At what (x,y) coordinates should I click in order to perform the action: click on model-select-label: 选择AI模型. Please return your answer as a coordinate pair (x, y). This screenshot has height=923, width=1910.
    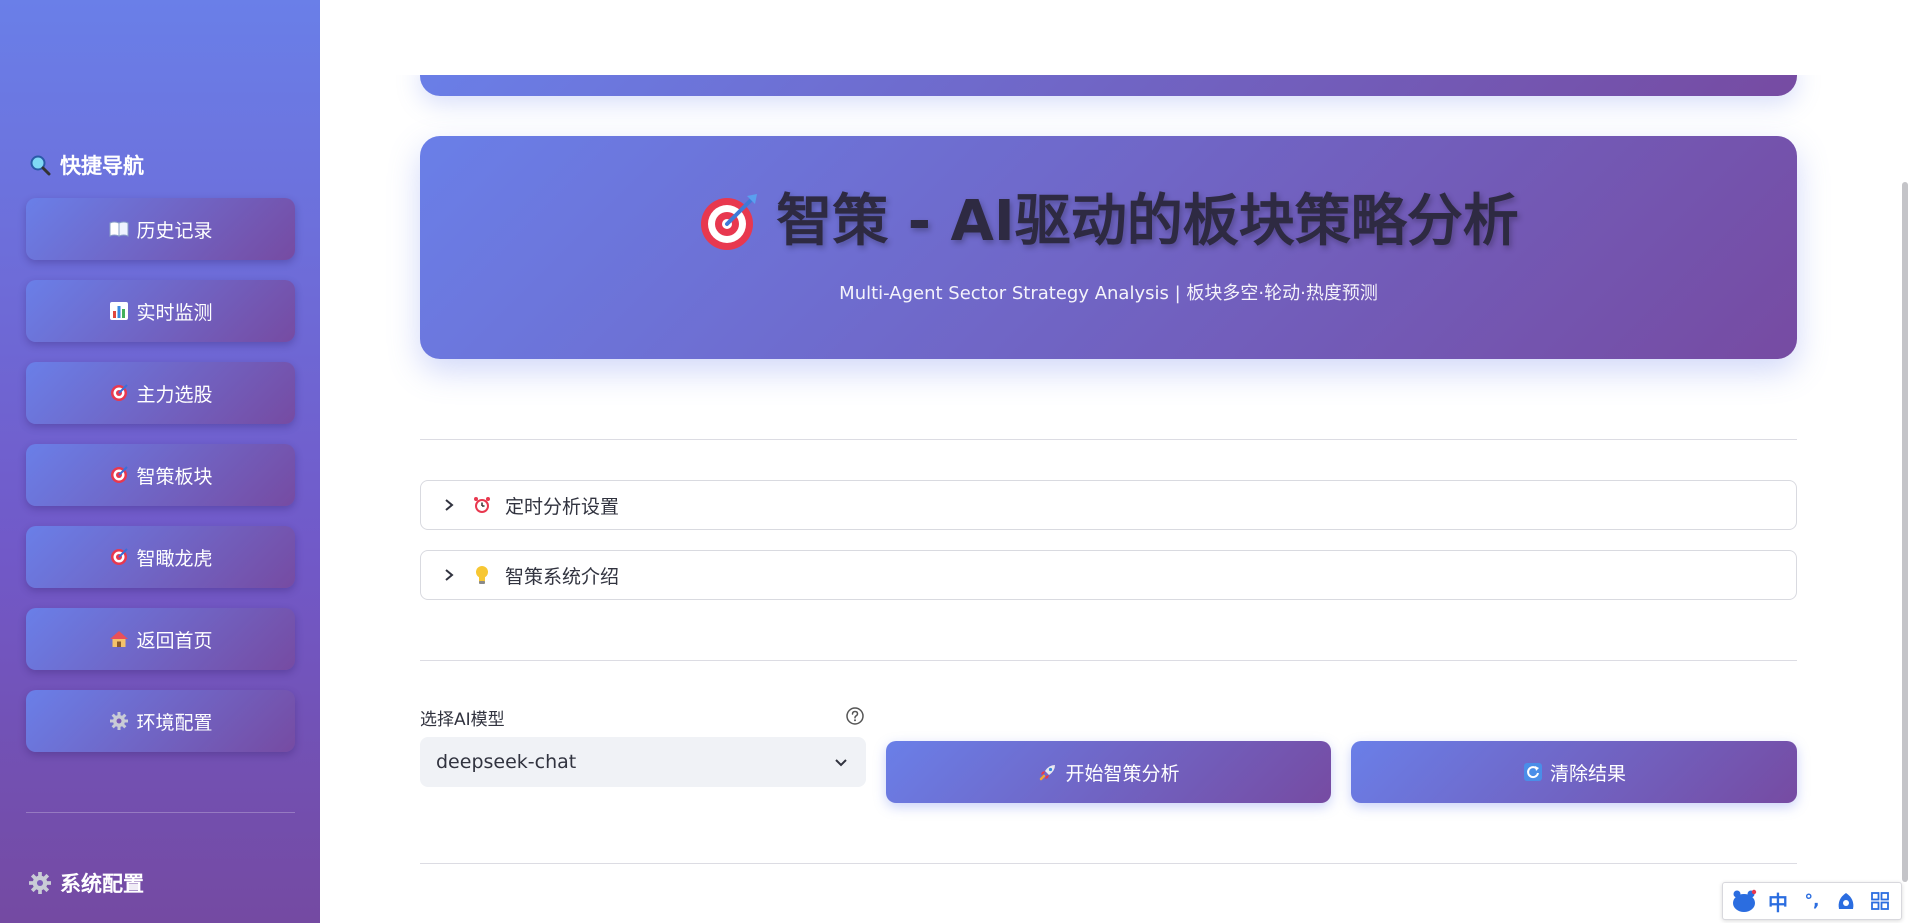
    Looking at the image, I should click on (462, 720).